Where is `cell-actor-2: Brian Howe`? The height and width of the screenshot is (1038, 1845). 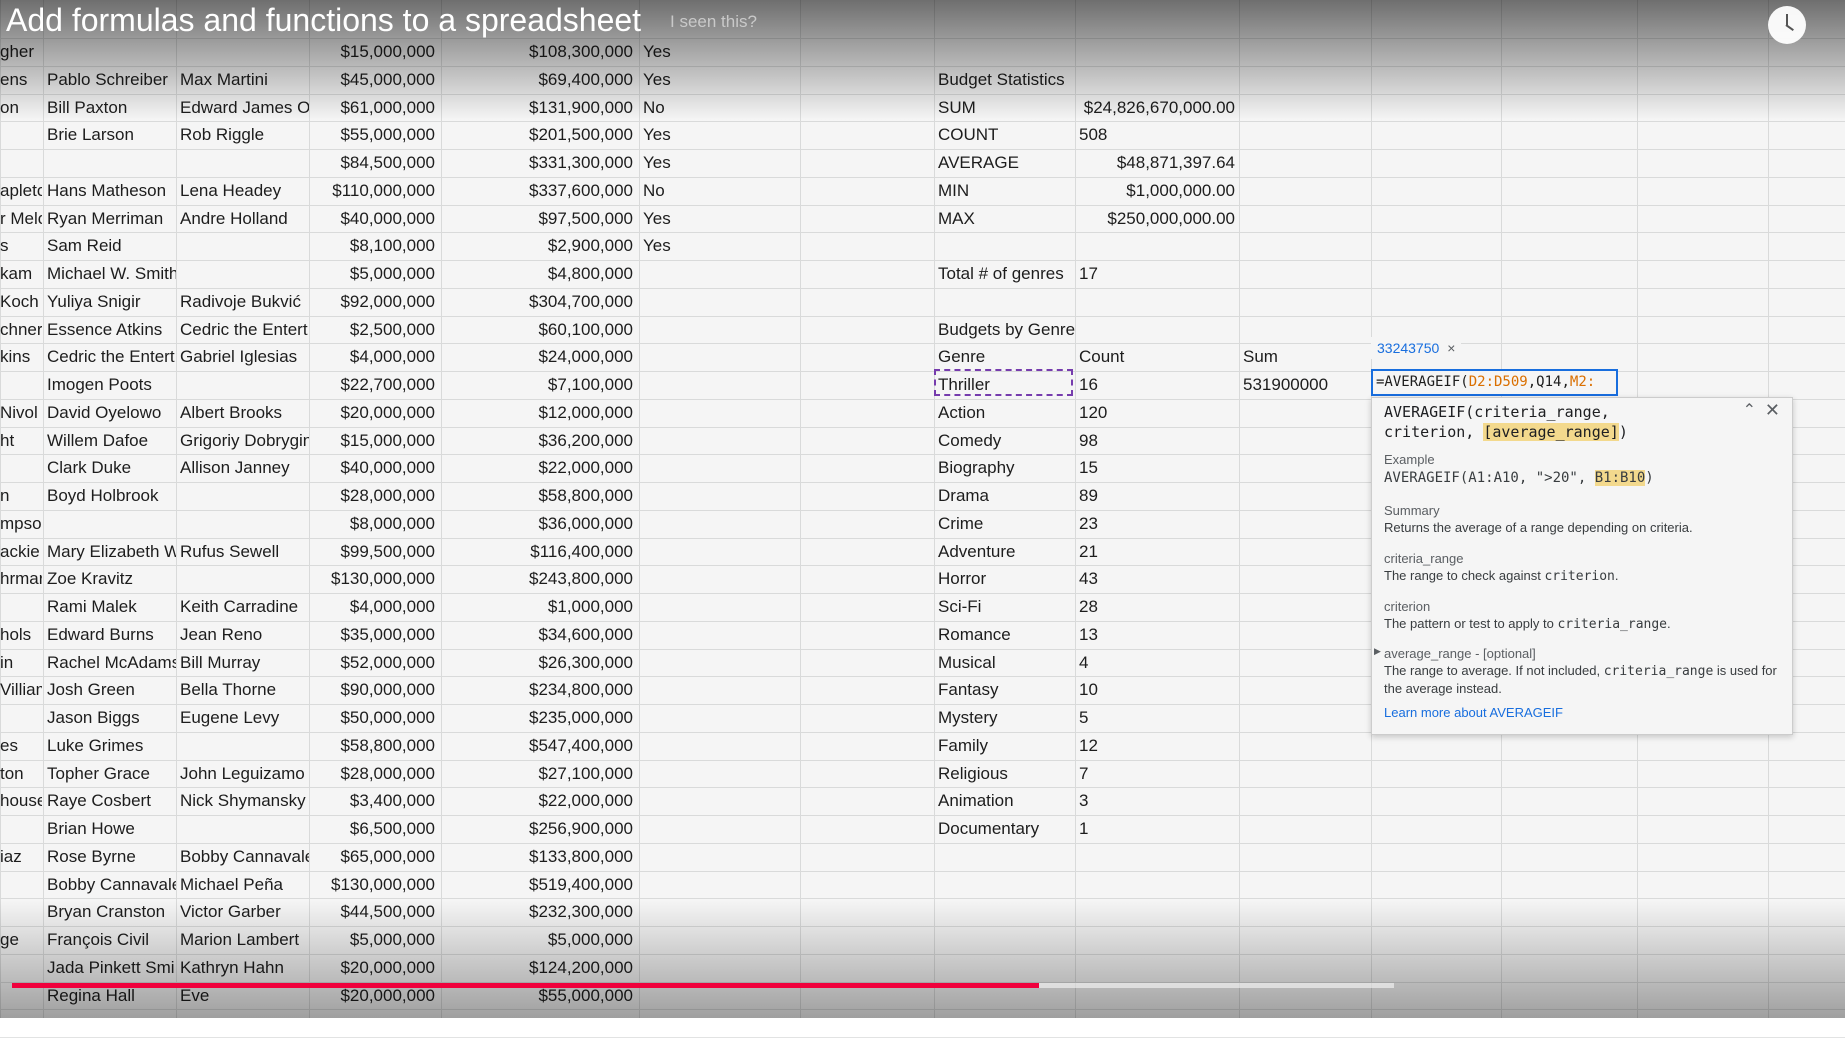
cell-actor-2: Brian Howe is located at coordinates (111, 828).